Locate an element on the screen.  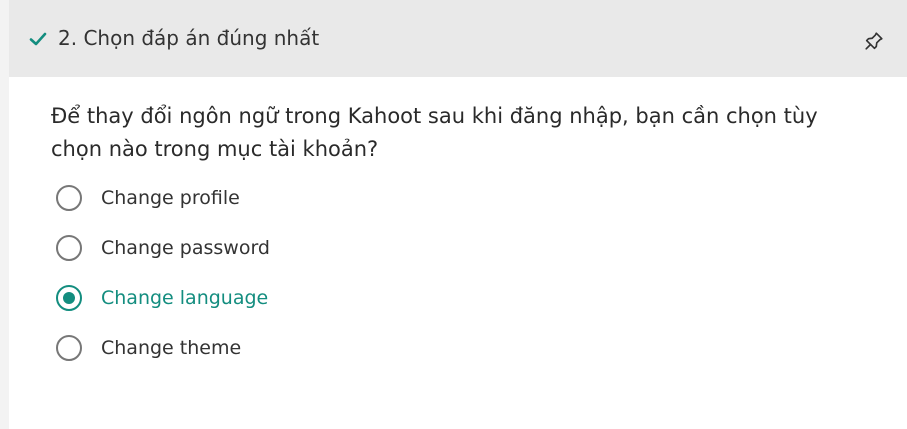
answer-option: Change language is located at coordinates (356, 304).